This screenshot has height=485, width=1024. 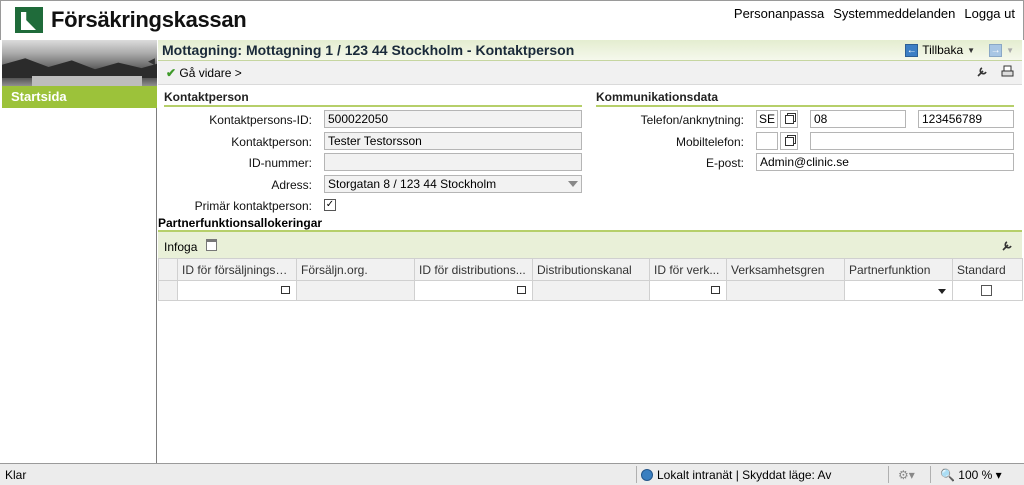 I want to click on sales-org-id-cell, so click(x=237, y=290).